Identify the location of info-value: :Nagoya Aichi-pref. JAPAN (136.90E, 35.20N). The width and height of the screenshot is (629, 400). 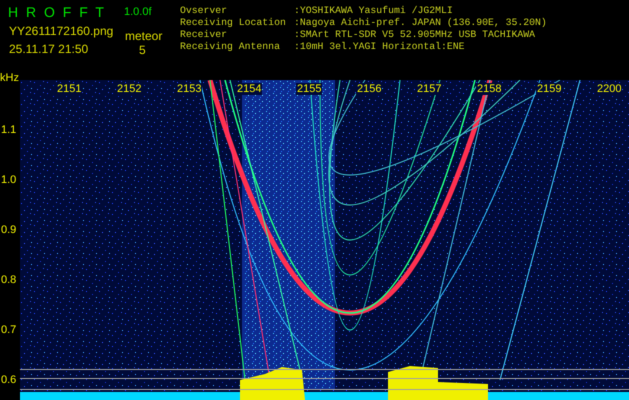
(420, 22).